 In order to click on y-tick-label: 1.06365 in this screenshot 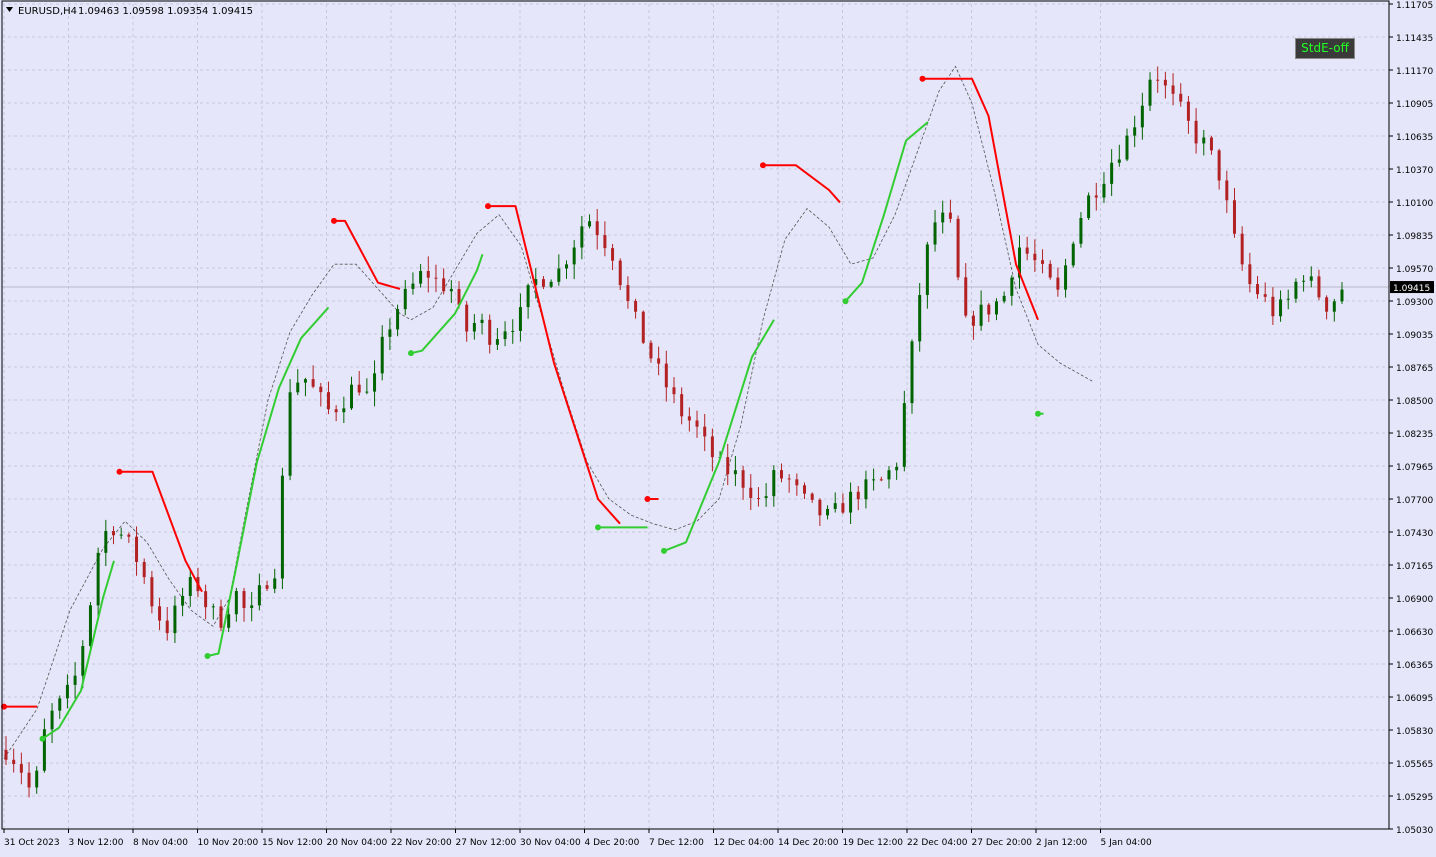, I will do `click(1414, 666)`.